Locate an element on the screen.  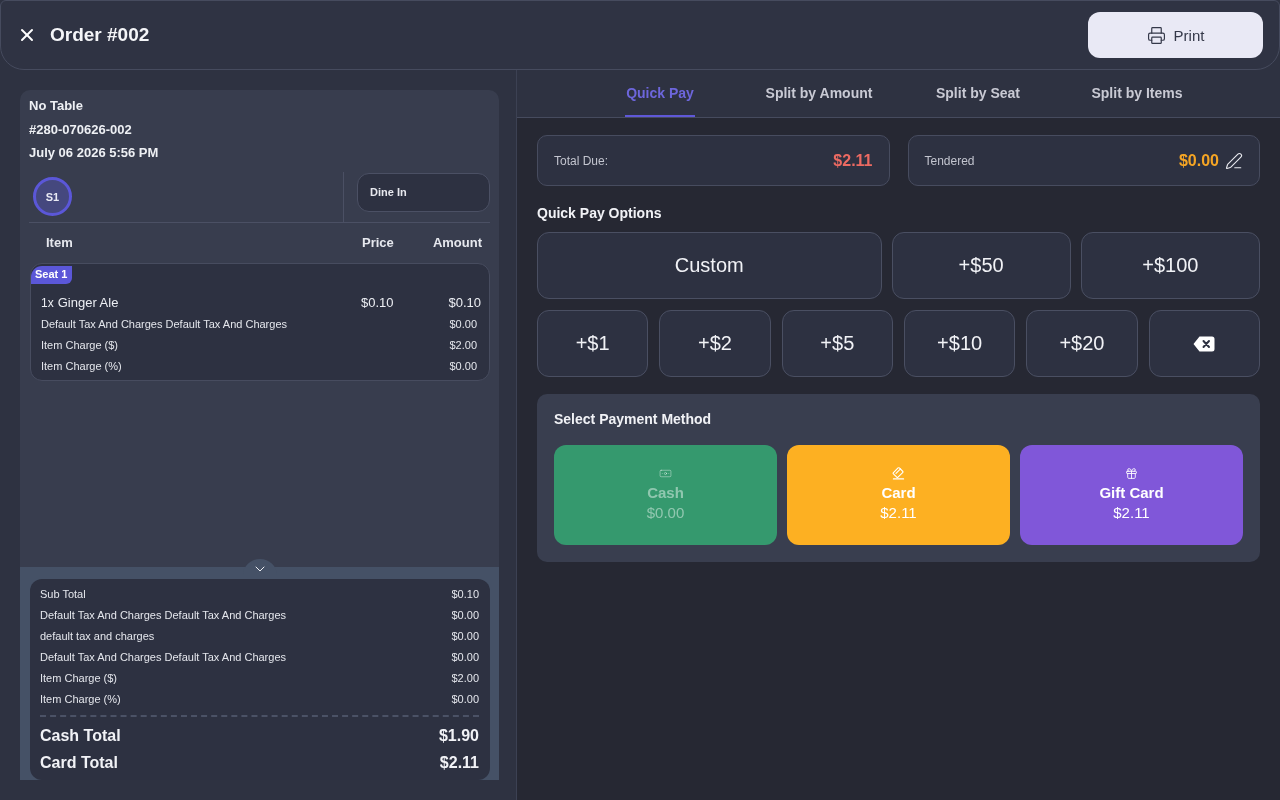
print-button: Print is located at coordinates (1175, 35).